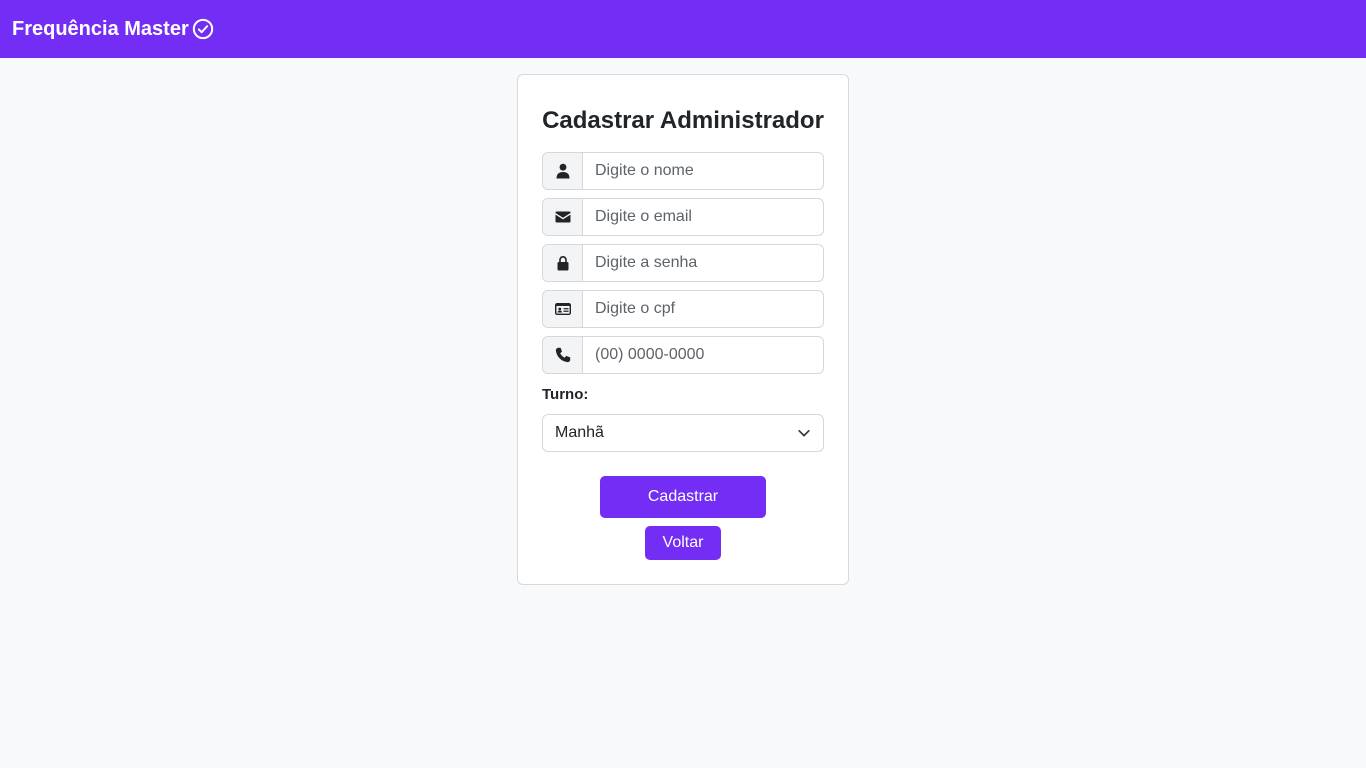  What do you see at coordinates (683, 120) in the screenshot?
I see `form-title: Cadastrar Administrador` at bounding box center [683, 120].